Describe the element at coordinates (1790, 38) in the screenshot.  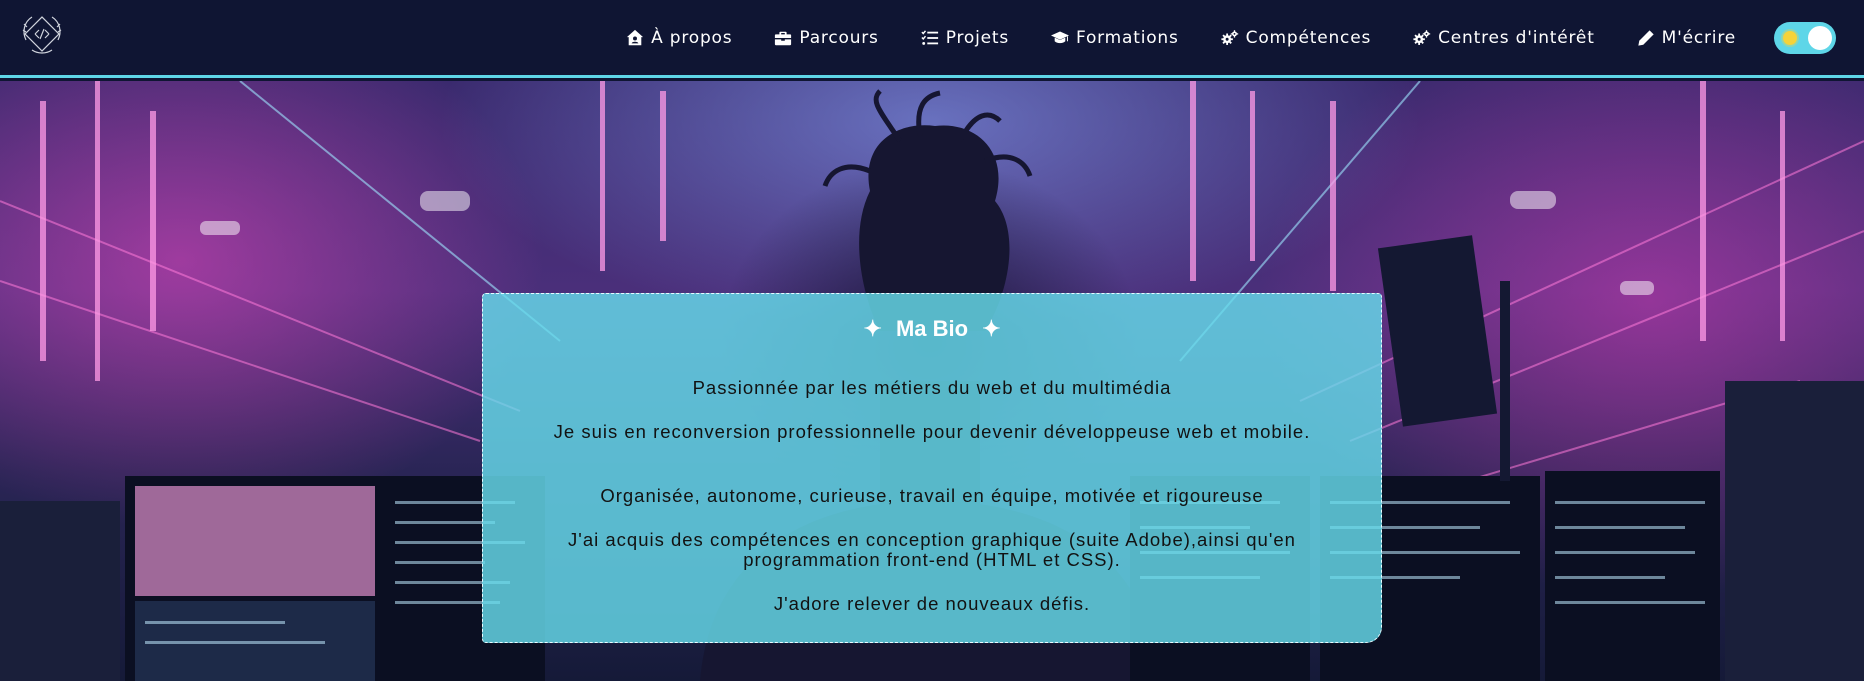
I see `sun-icon` at that location.